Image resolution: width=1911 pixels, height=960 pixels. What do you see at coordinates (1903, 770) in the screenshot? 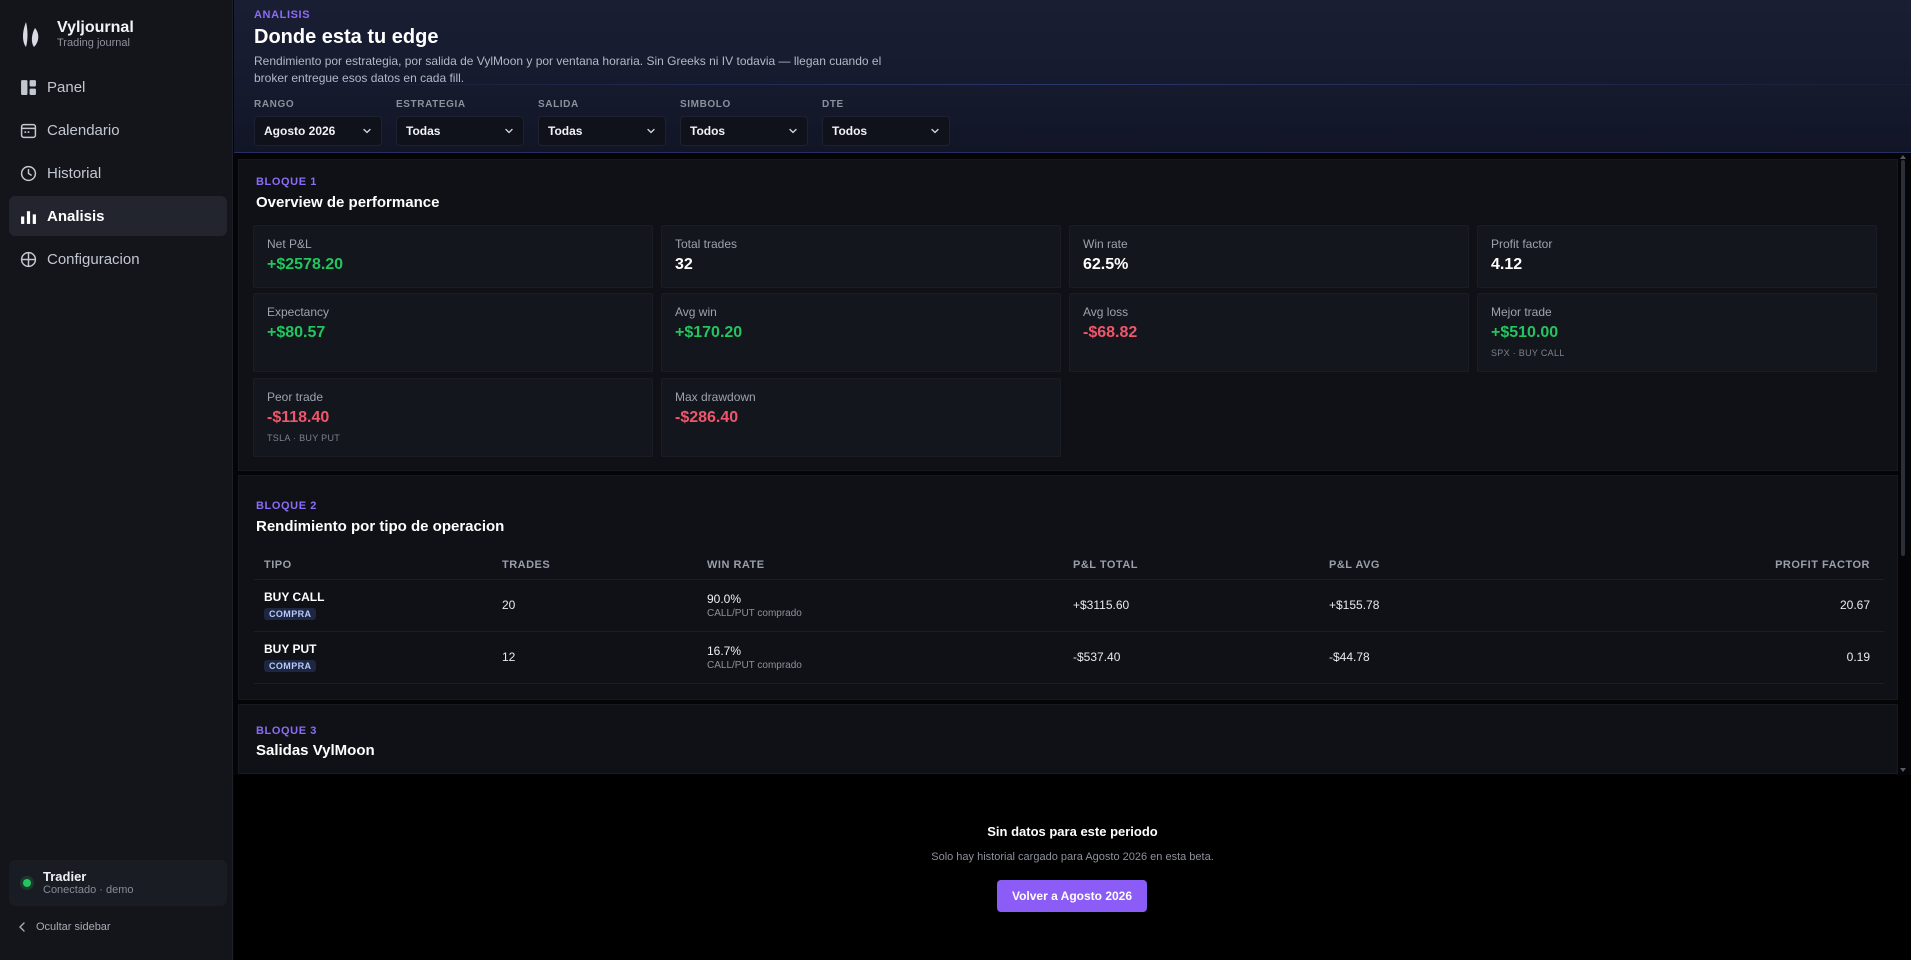
I see `scroll-down-arrow-icon` at bounding box center [1903, 770].